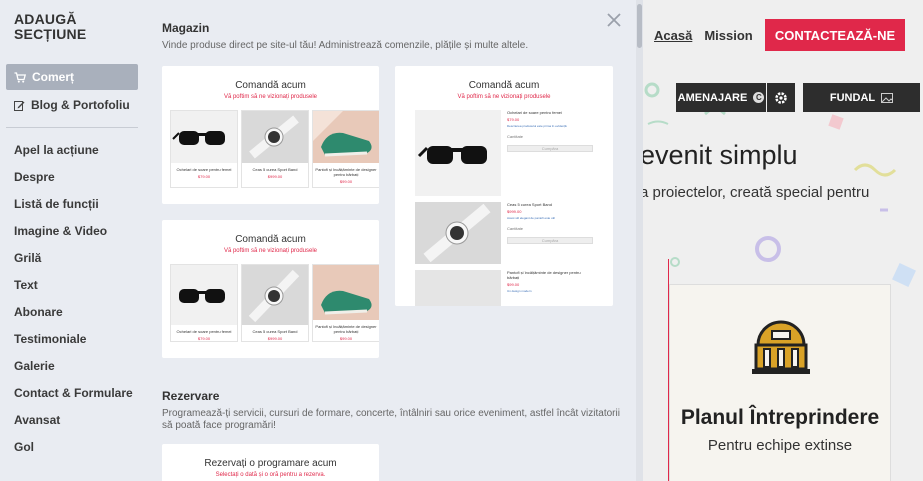 The width and height of the screenshot is (923, 481). Describe the element at coordinates (614, 20) in the screenshot. I see `close-icon` at that location.